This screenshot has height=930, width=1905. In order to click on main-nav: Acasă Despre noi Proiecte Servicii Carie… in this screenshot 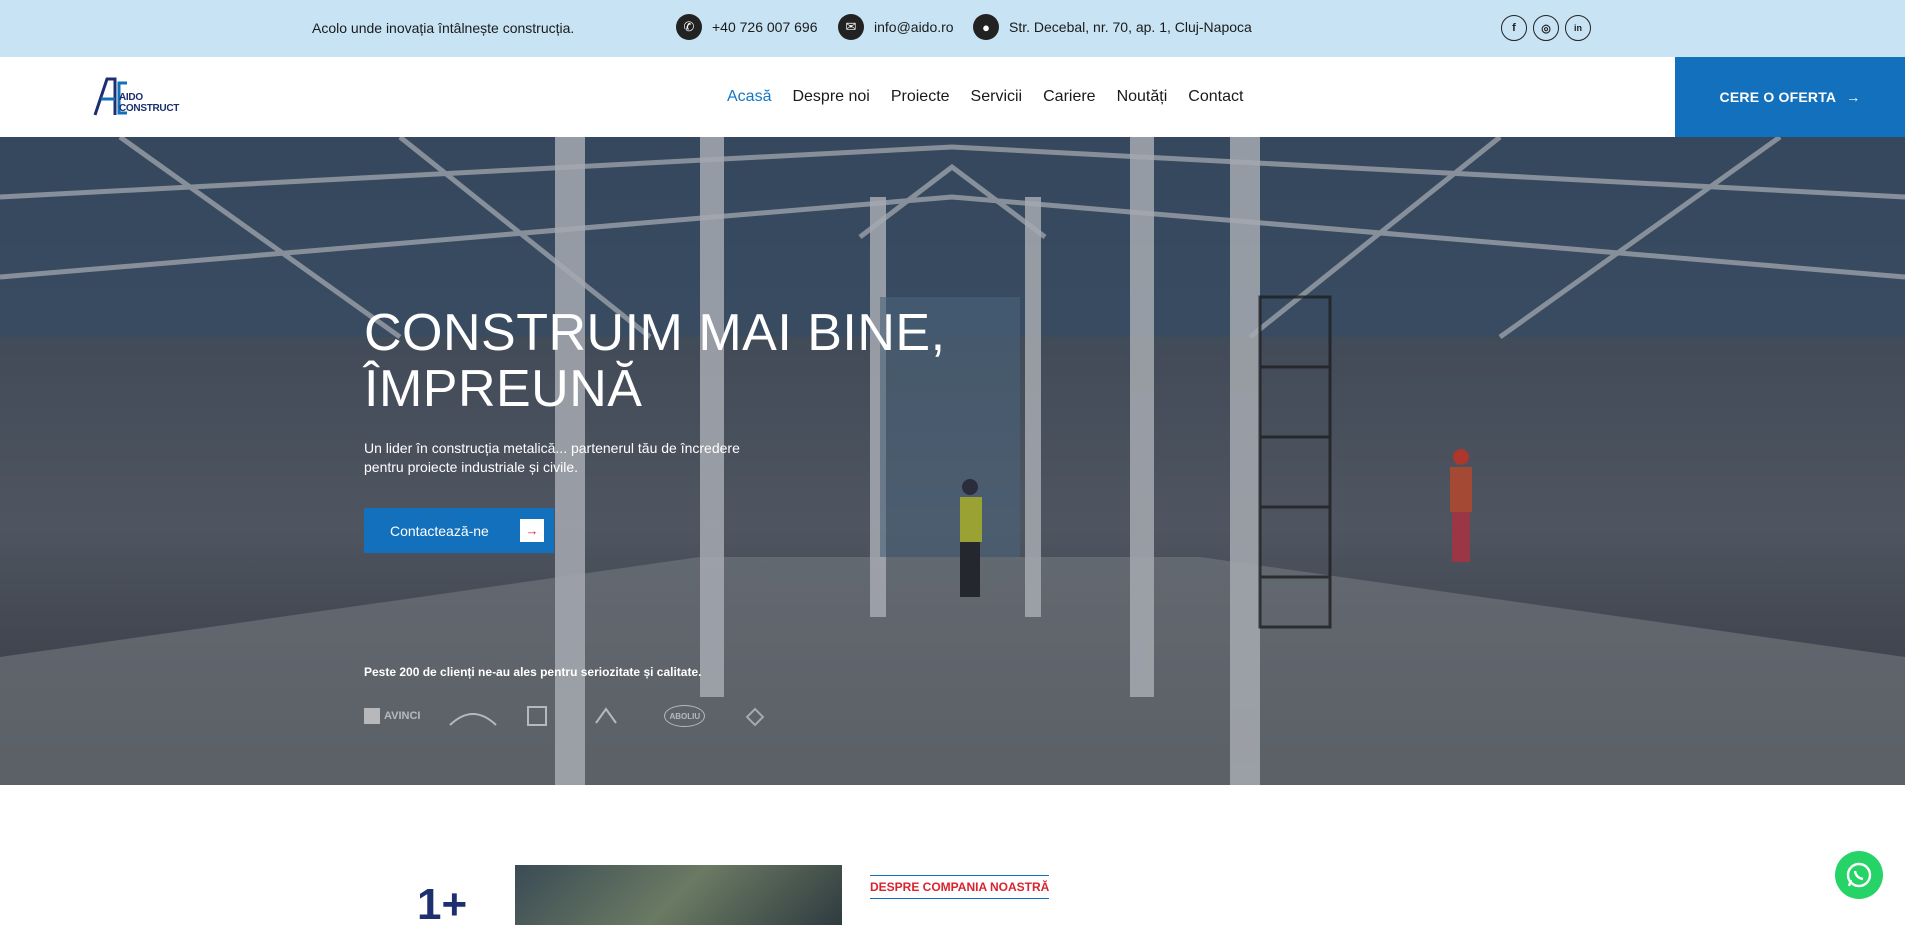, I will do `click(985, 97)`.